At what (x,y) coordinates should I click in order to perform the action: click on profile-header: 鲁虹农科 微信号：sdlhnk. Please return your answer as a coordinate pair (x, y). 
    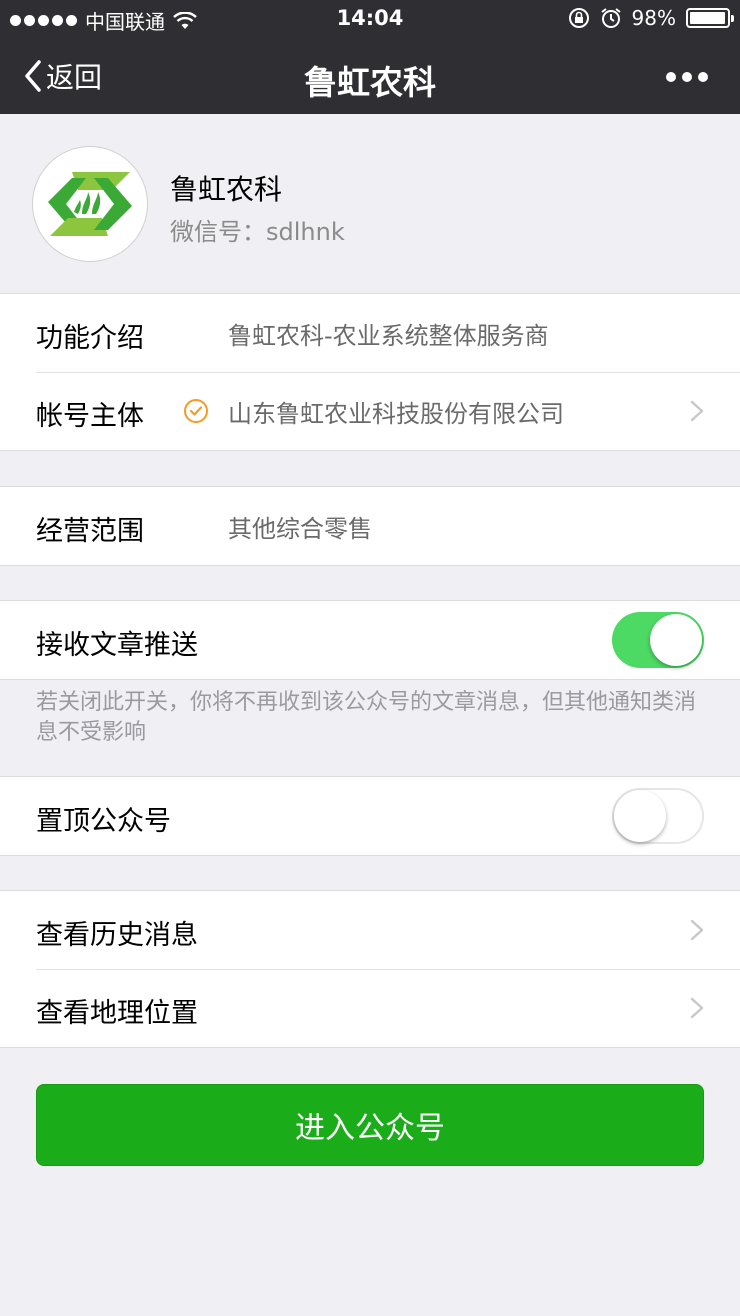
    Looking at the image, I should click on (370, 204).